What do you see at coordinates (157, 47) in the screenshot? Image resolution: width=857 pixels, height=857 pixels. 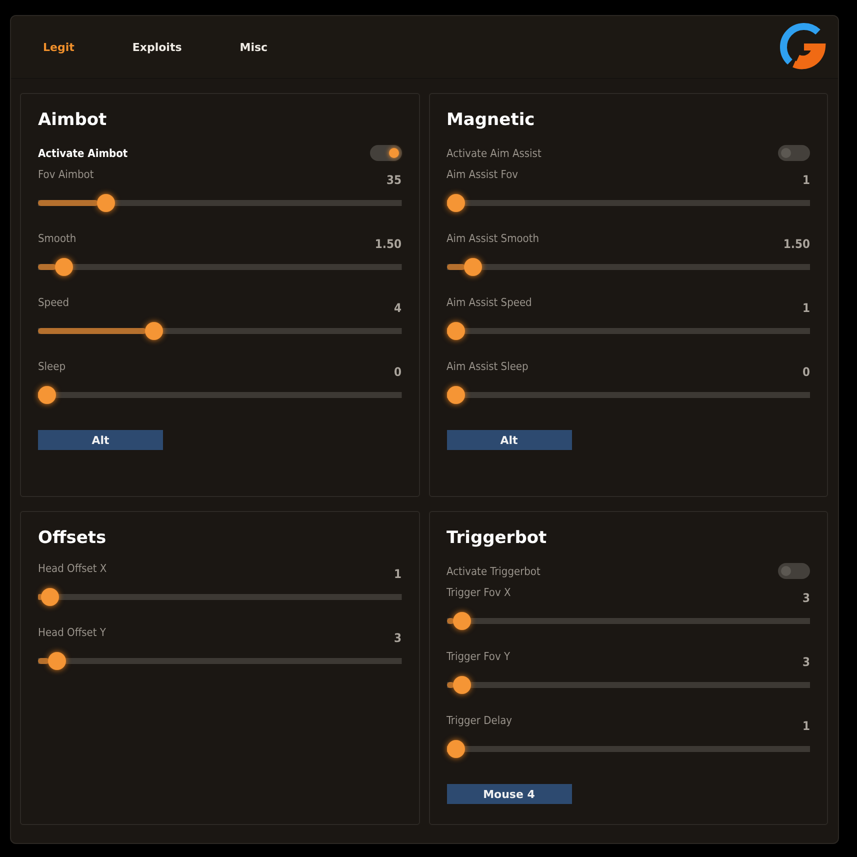 I see `tab: Exploits` at bounding box center [157, 47].